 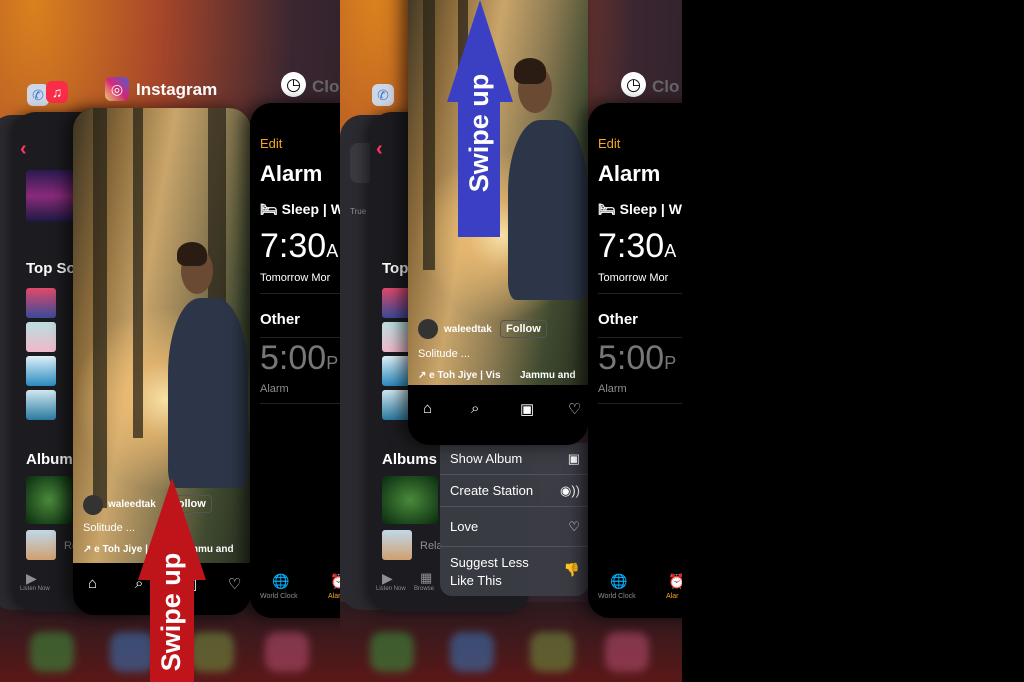 What do you see at coordinates (395, 268) in the screenshot?
I see `top-songs-heading: Top` at bounding box center [395, 268].